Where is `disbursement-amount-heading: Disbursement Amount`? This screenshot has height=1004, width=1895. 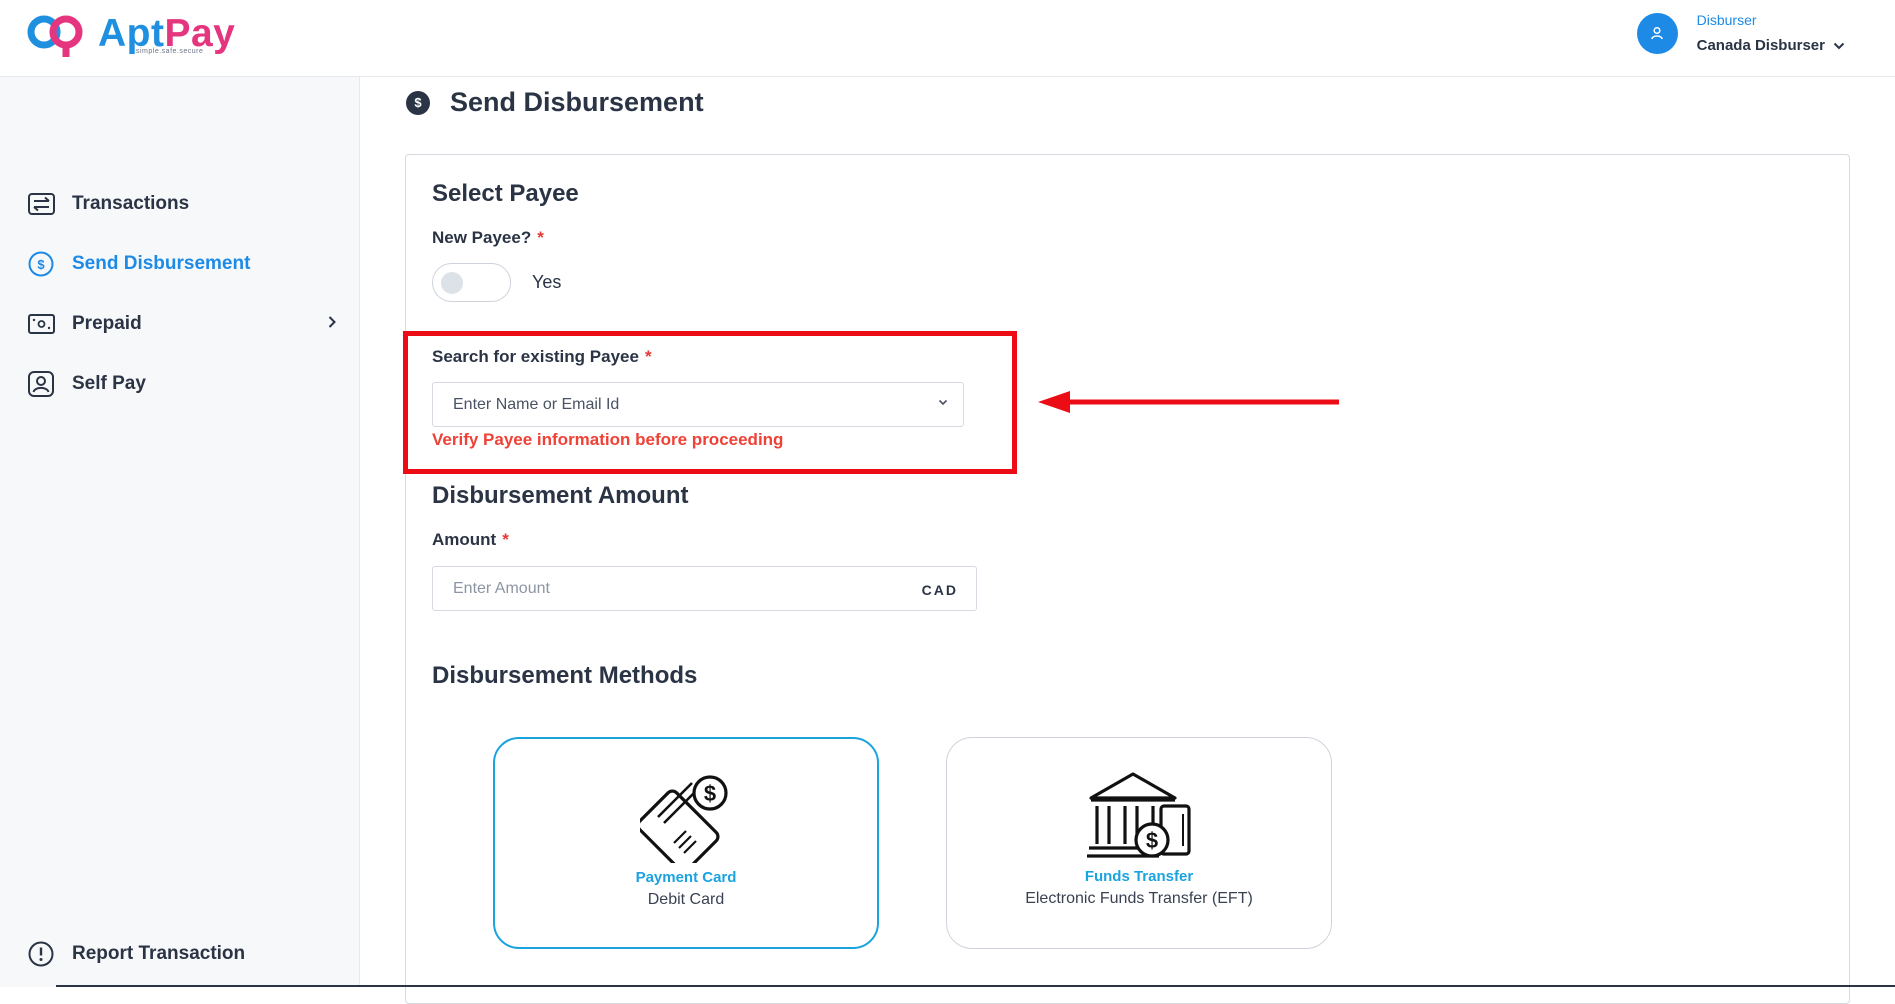
disbursement-amount-heading: Disbursement Amount is located at coordinates (560, 495).